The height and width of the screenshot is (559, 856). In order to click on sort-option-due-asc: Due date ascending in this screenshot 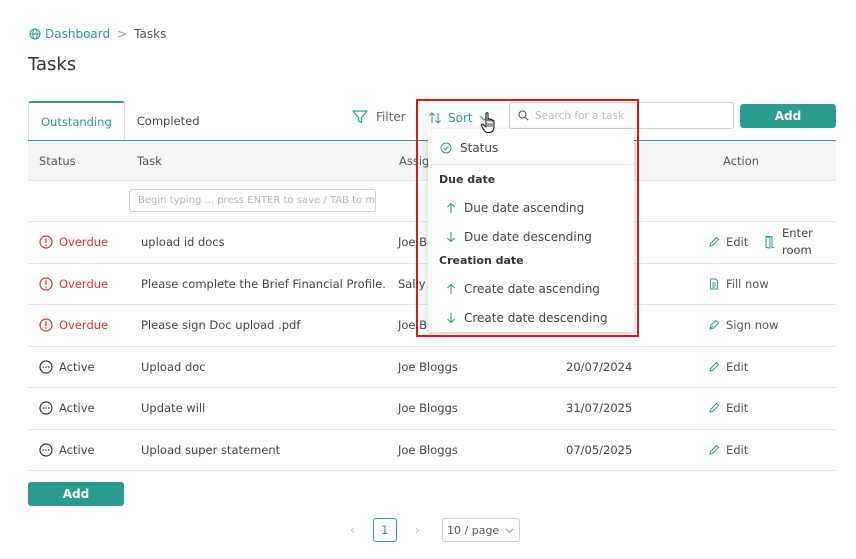, I will do `click(531, 208)`.